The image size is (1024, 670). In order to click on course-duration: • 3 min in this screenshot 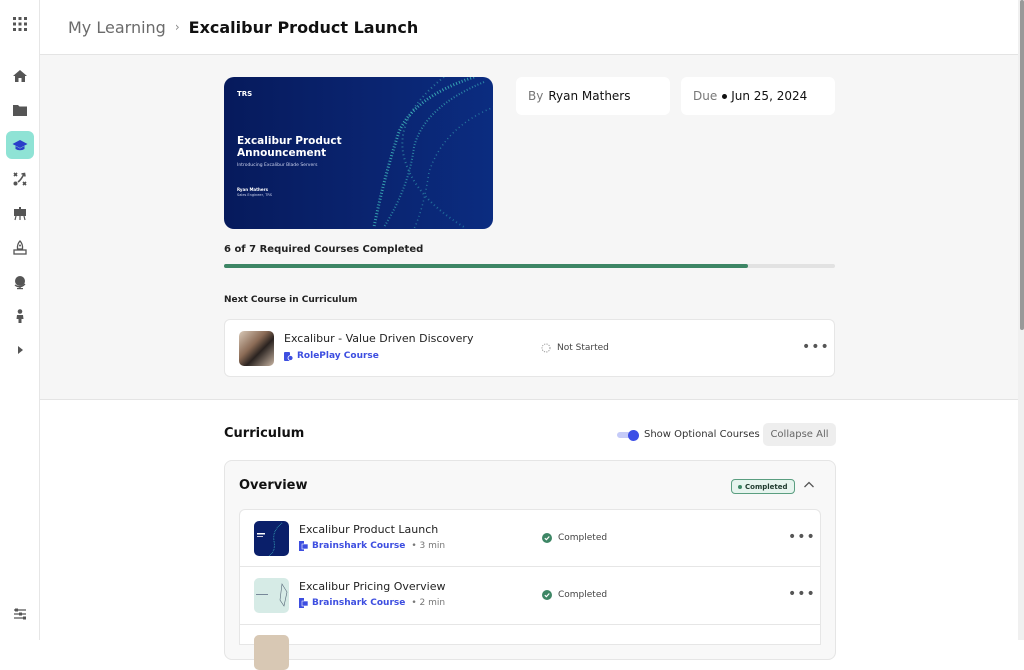, I will do `click(428, 546)`.